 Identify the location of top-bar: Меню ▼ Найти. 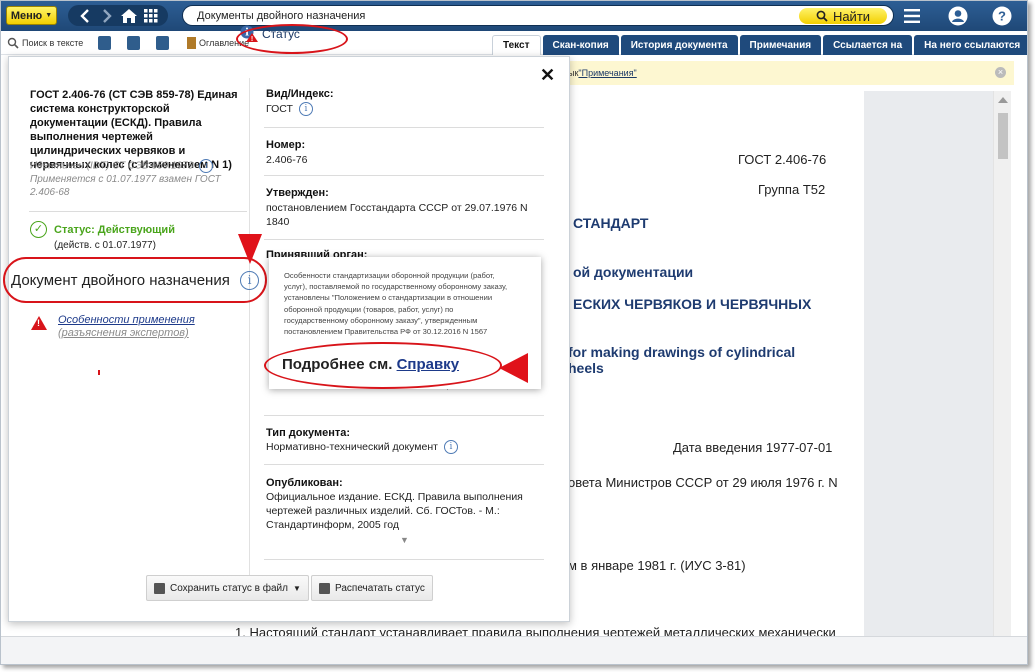
(514, 16).